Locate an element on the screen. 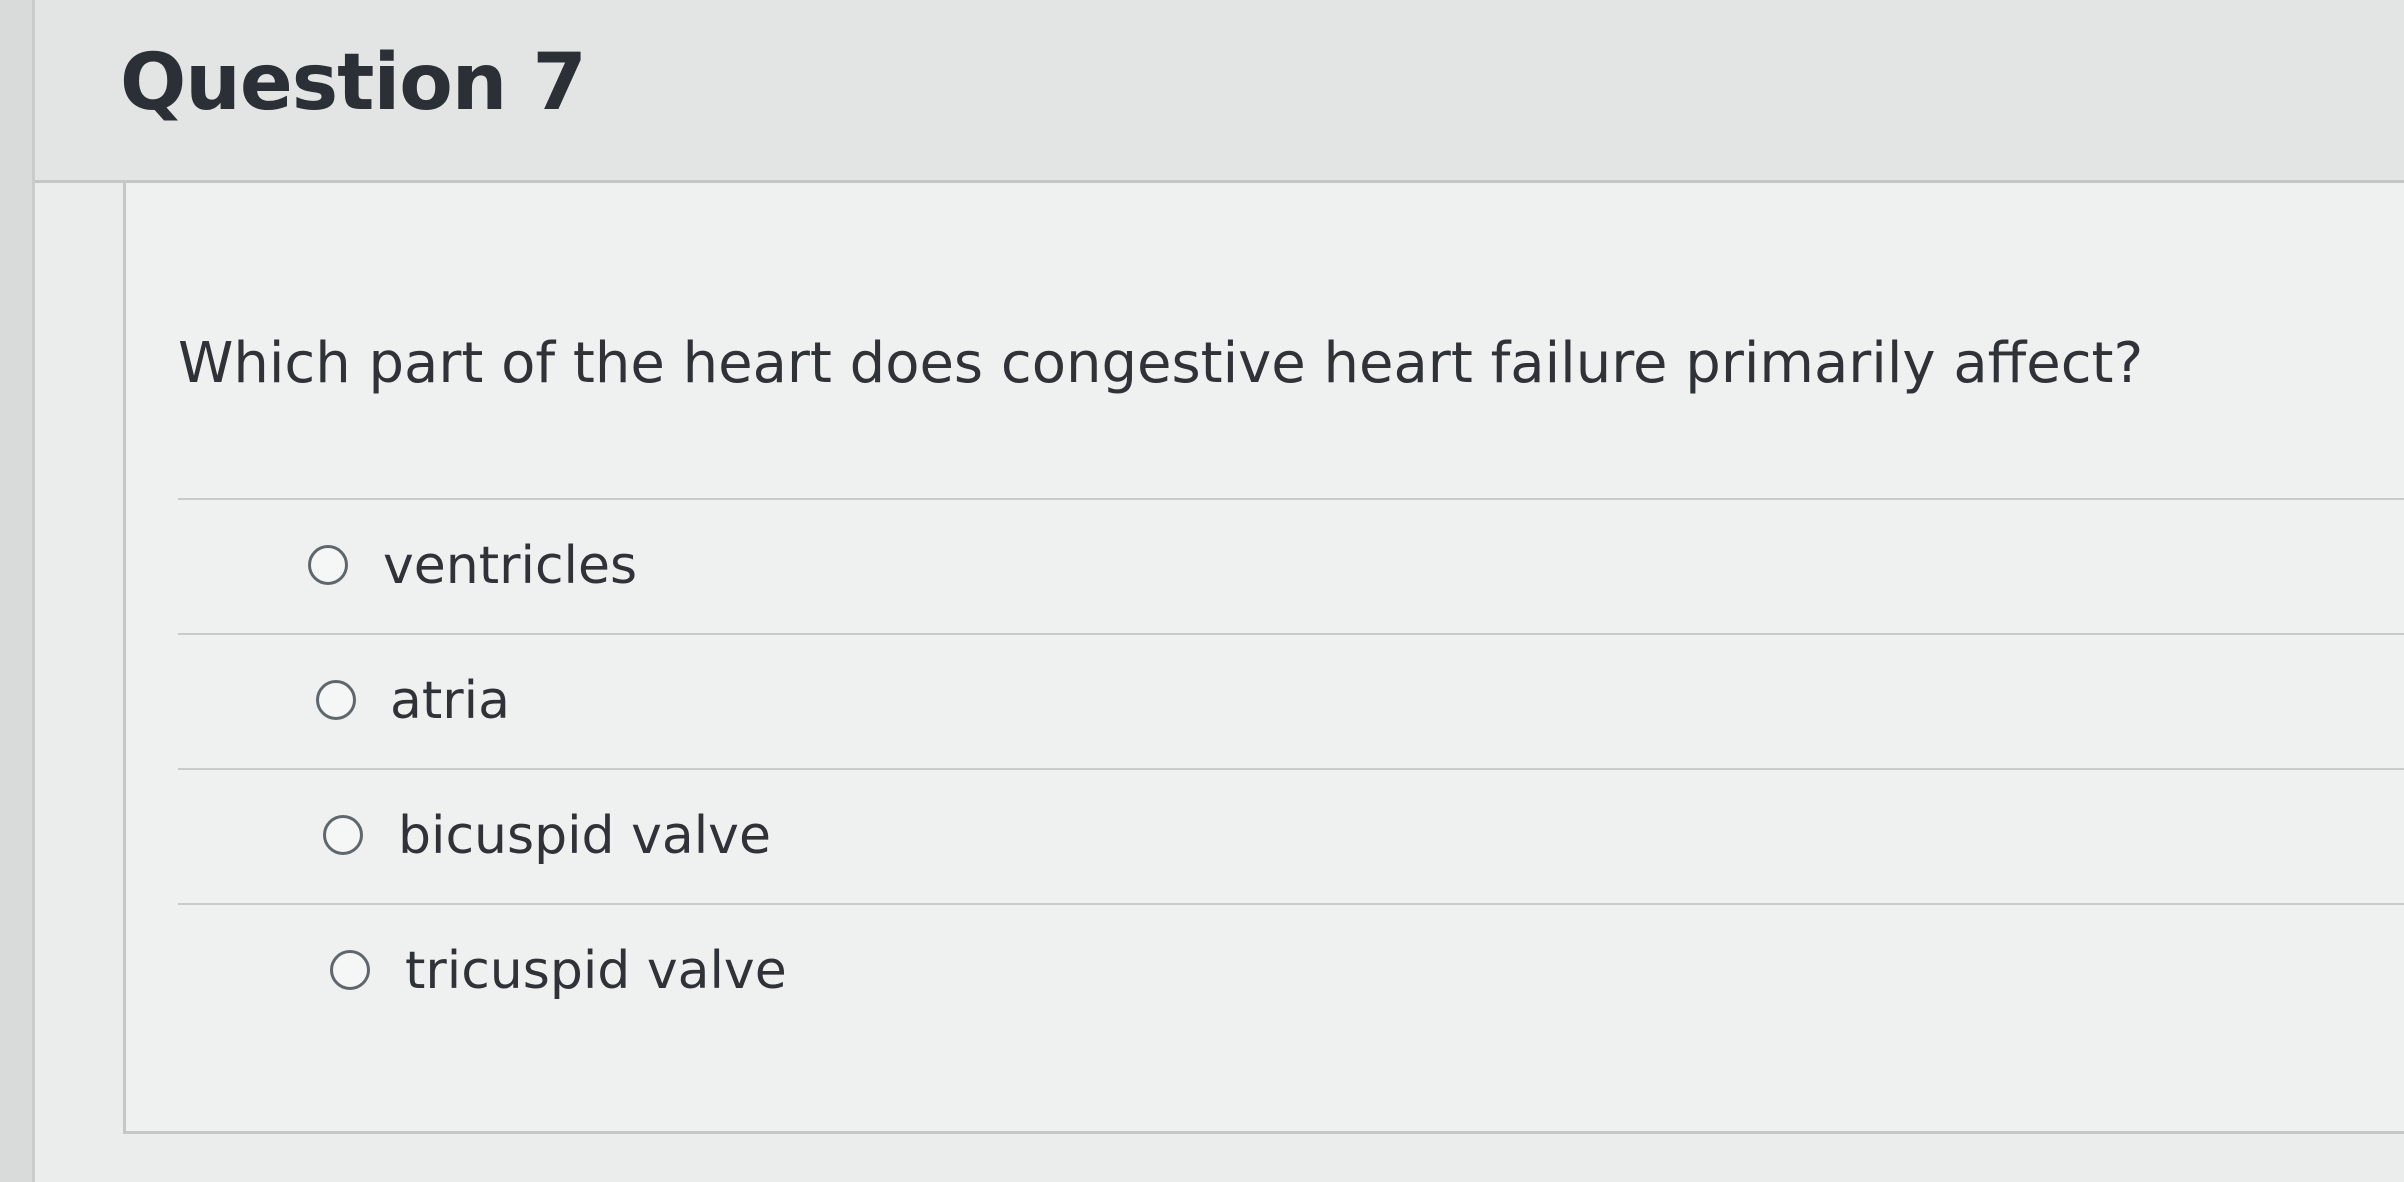  answer-option-ventricles: ventricles is located at coordinates (1291, 565).